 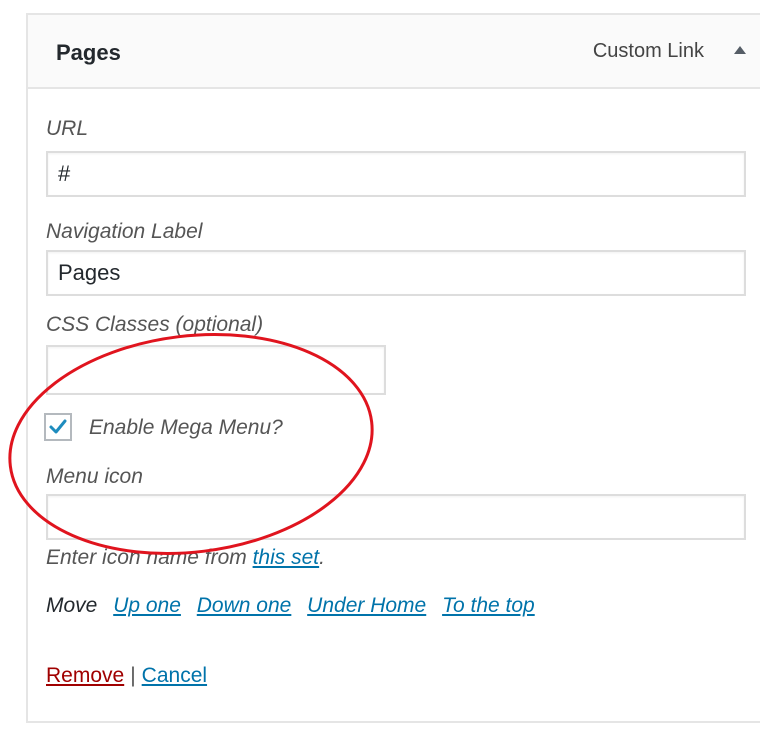 I want to click on menu-icon-input, so click(x=396, y=517).